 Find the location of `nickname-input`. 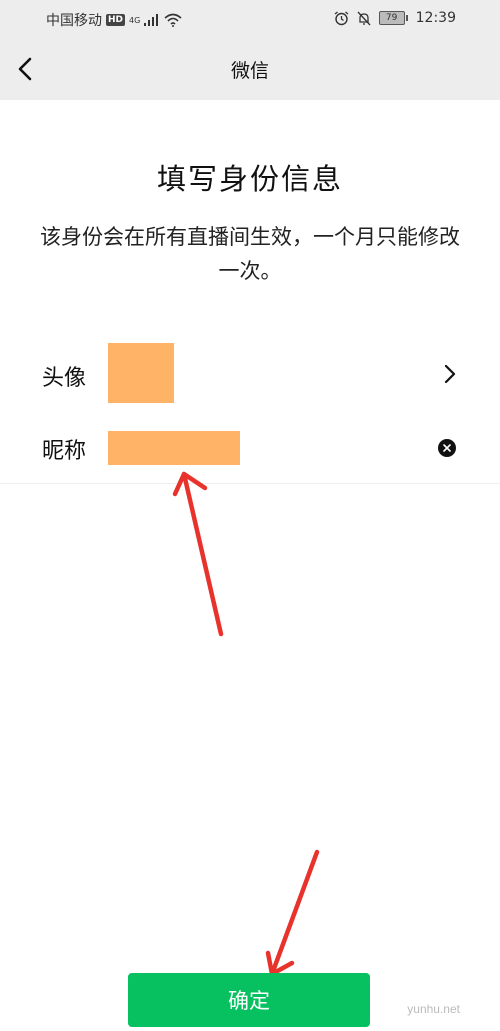

nickname-input is located at coordinates (174, 448).